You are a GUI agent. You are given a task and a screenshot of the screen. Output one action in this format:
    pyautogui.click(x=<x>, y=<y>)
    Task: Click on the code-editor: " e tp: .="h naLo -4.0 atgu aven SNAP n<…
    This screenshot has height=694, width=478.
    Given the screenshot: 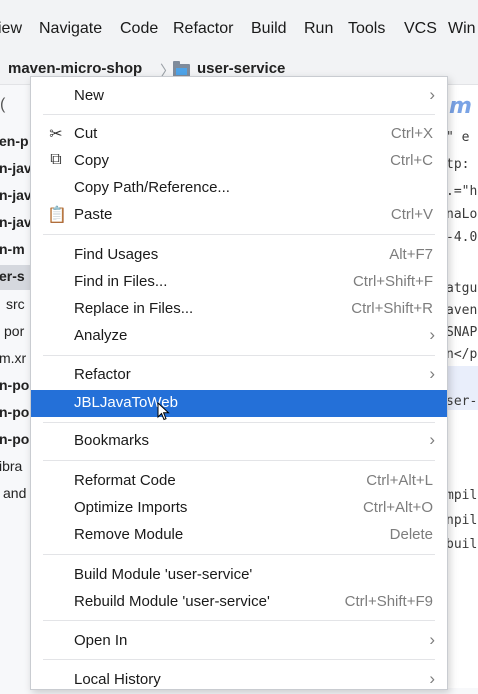 What is the action you would take?
    pyautogui.click(x=462, y=386)
    